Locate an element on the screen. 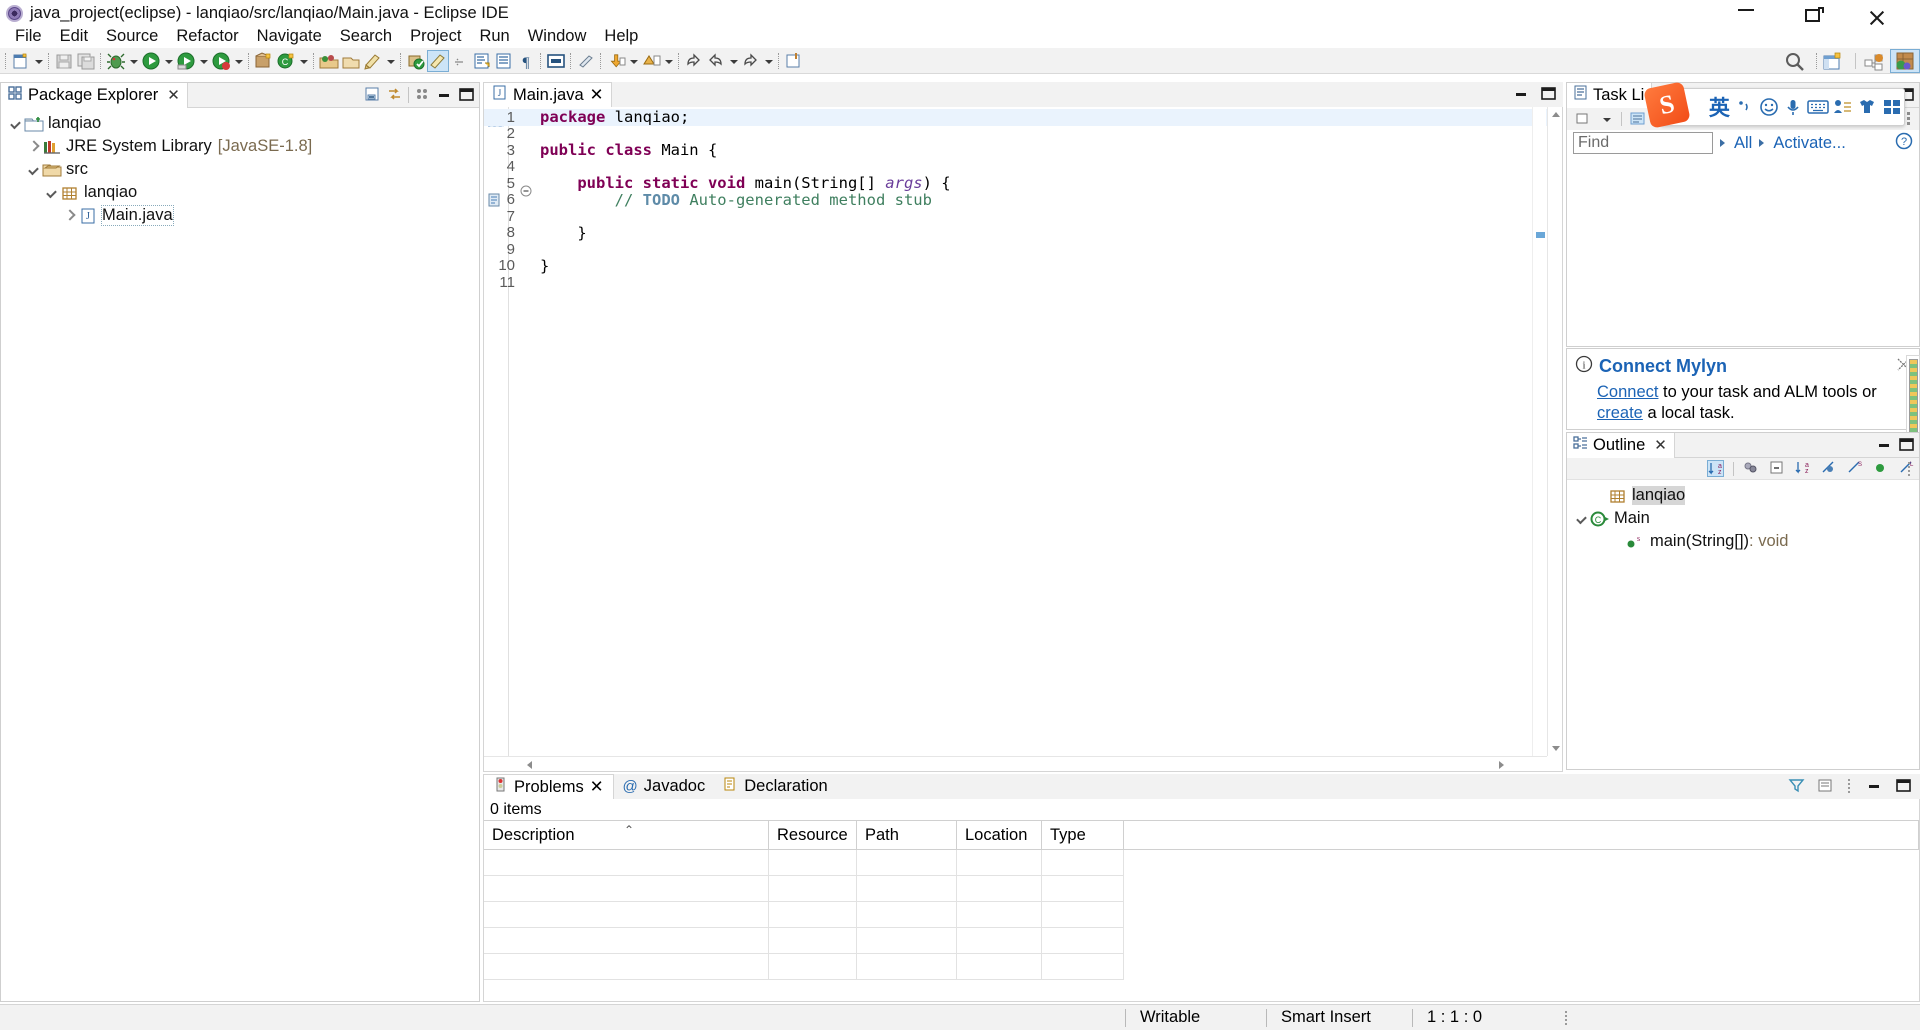 The image size is (1920, 1030). pilcrow-icon: ¶ is located at coordinates (526, 61).